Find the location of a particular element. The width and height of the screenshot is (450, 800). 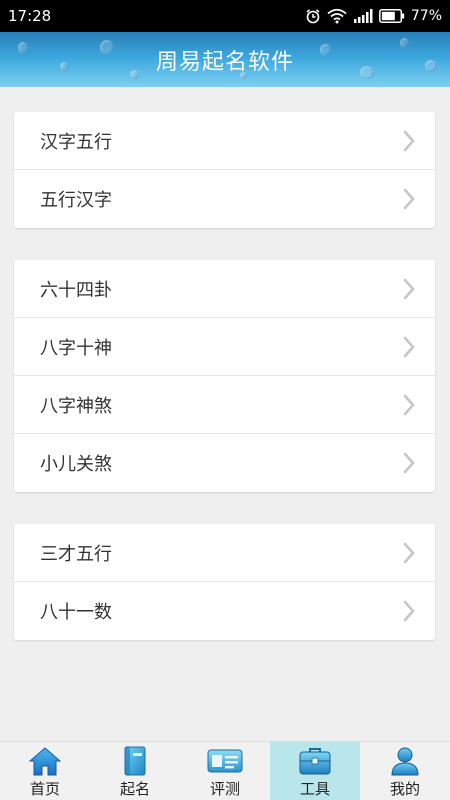

page-title: 周易起名软件 is located at coordinates (224, 62).